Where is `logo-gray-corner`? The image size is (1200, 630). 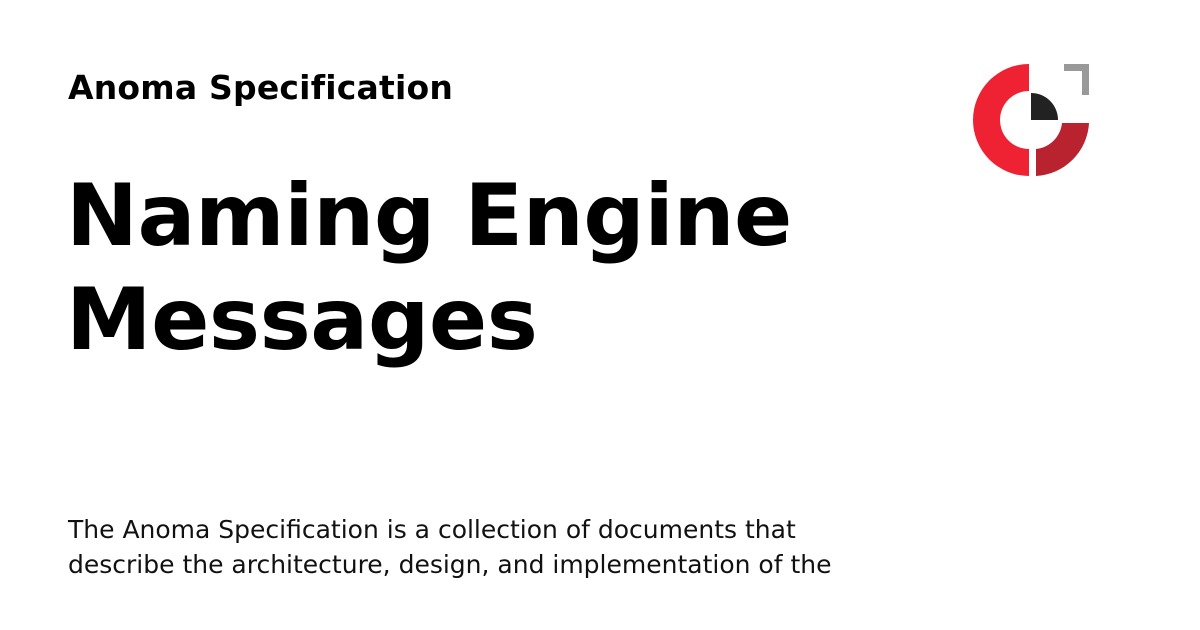
logo-gray-corner is located at coordinates (1076, 79).